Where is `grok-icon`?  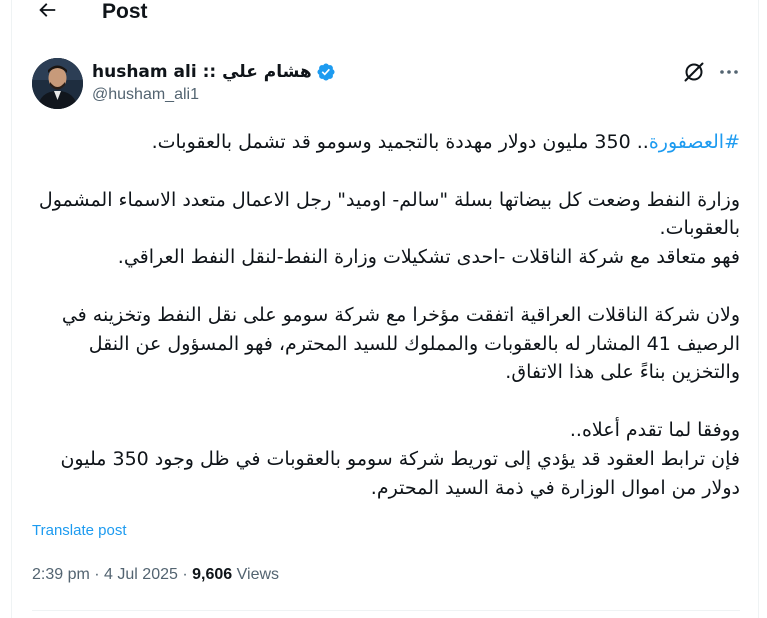 grok-icon is located at coordinates (694, 72).